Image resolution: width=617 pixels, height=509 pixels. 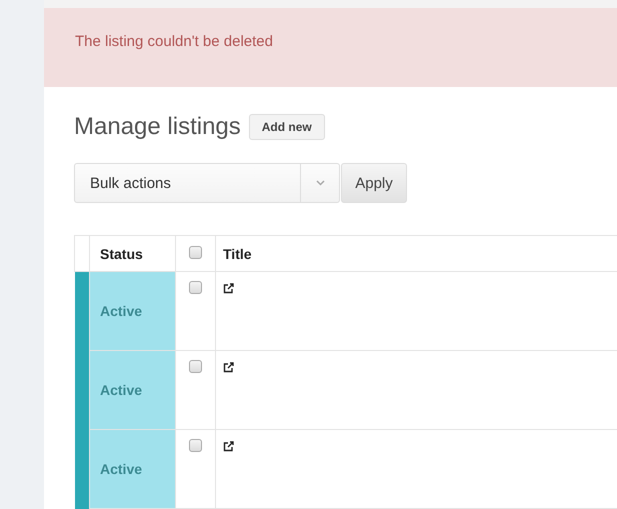 I want to click on bulk-actions-dropdown: Bulk actions, so click(x=207, y=183).